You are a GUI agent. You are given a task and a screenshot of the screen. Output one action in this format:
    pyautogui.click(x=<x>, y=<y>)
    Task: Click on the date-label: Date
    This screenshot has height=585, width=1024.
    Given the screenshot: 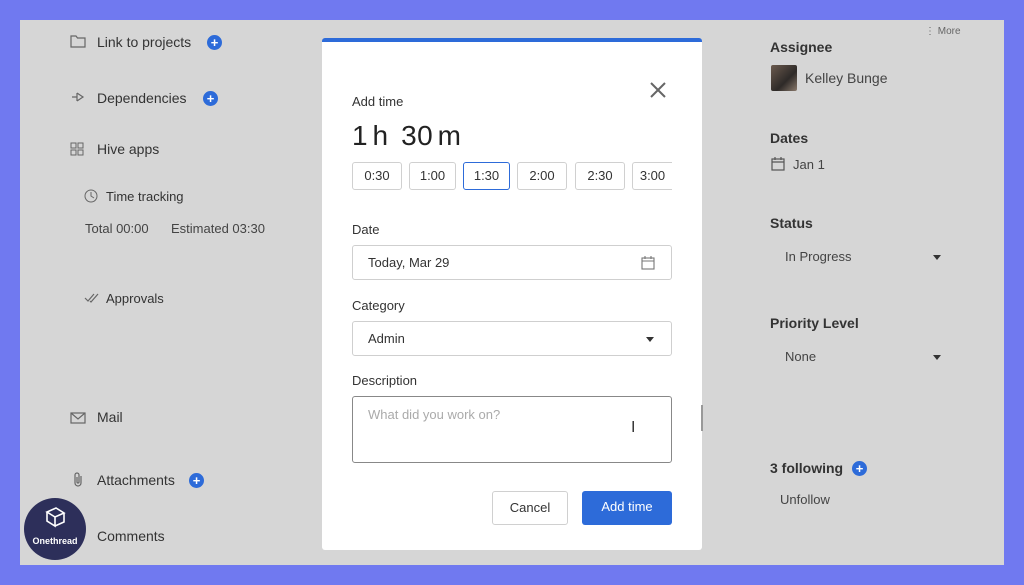 What is the action you would take?
    pyautogui.click(x=365, y=229)
    